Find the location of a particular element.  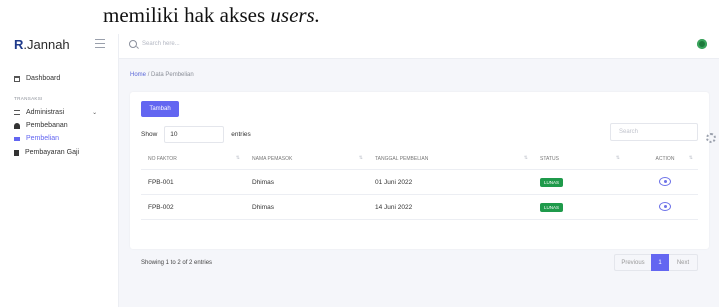

cell-tanggal: 14 Juni 2022 is located at coordinates (450, 207).